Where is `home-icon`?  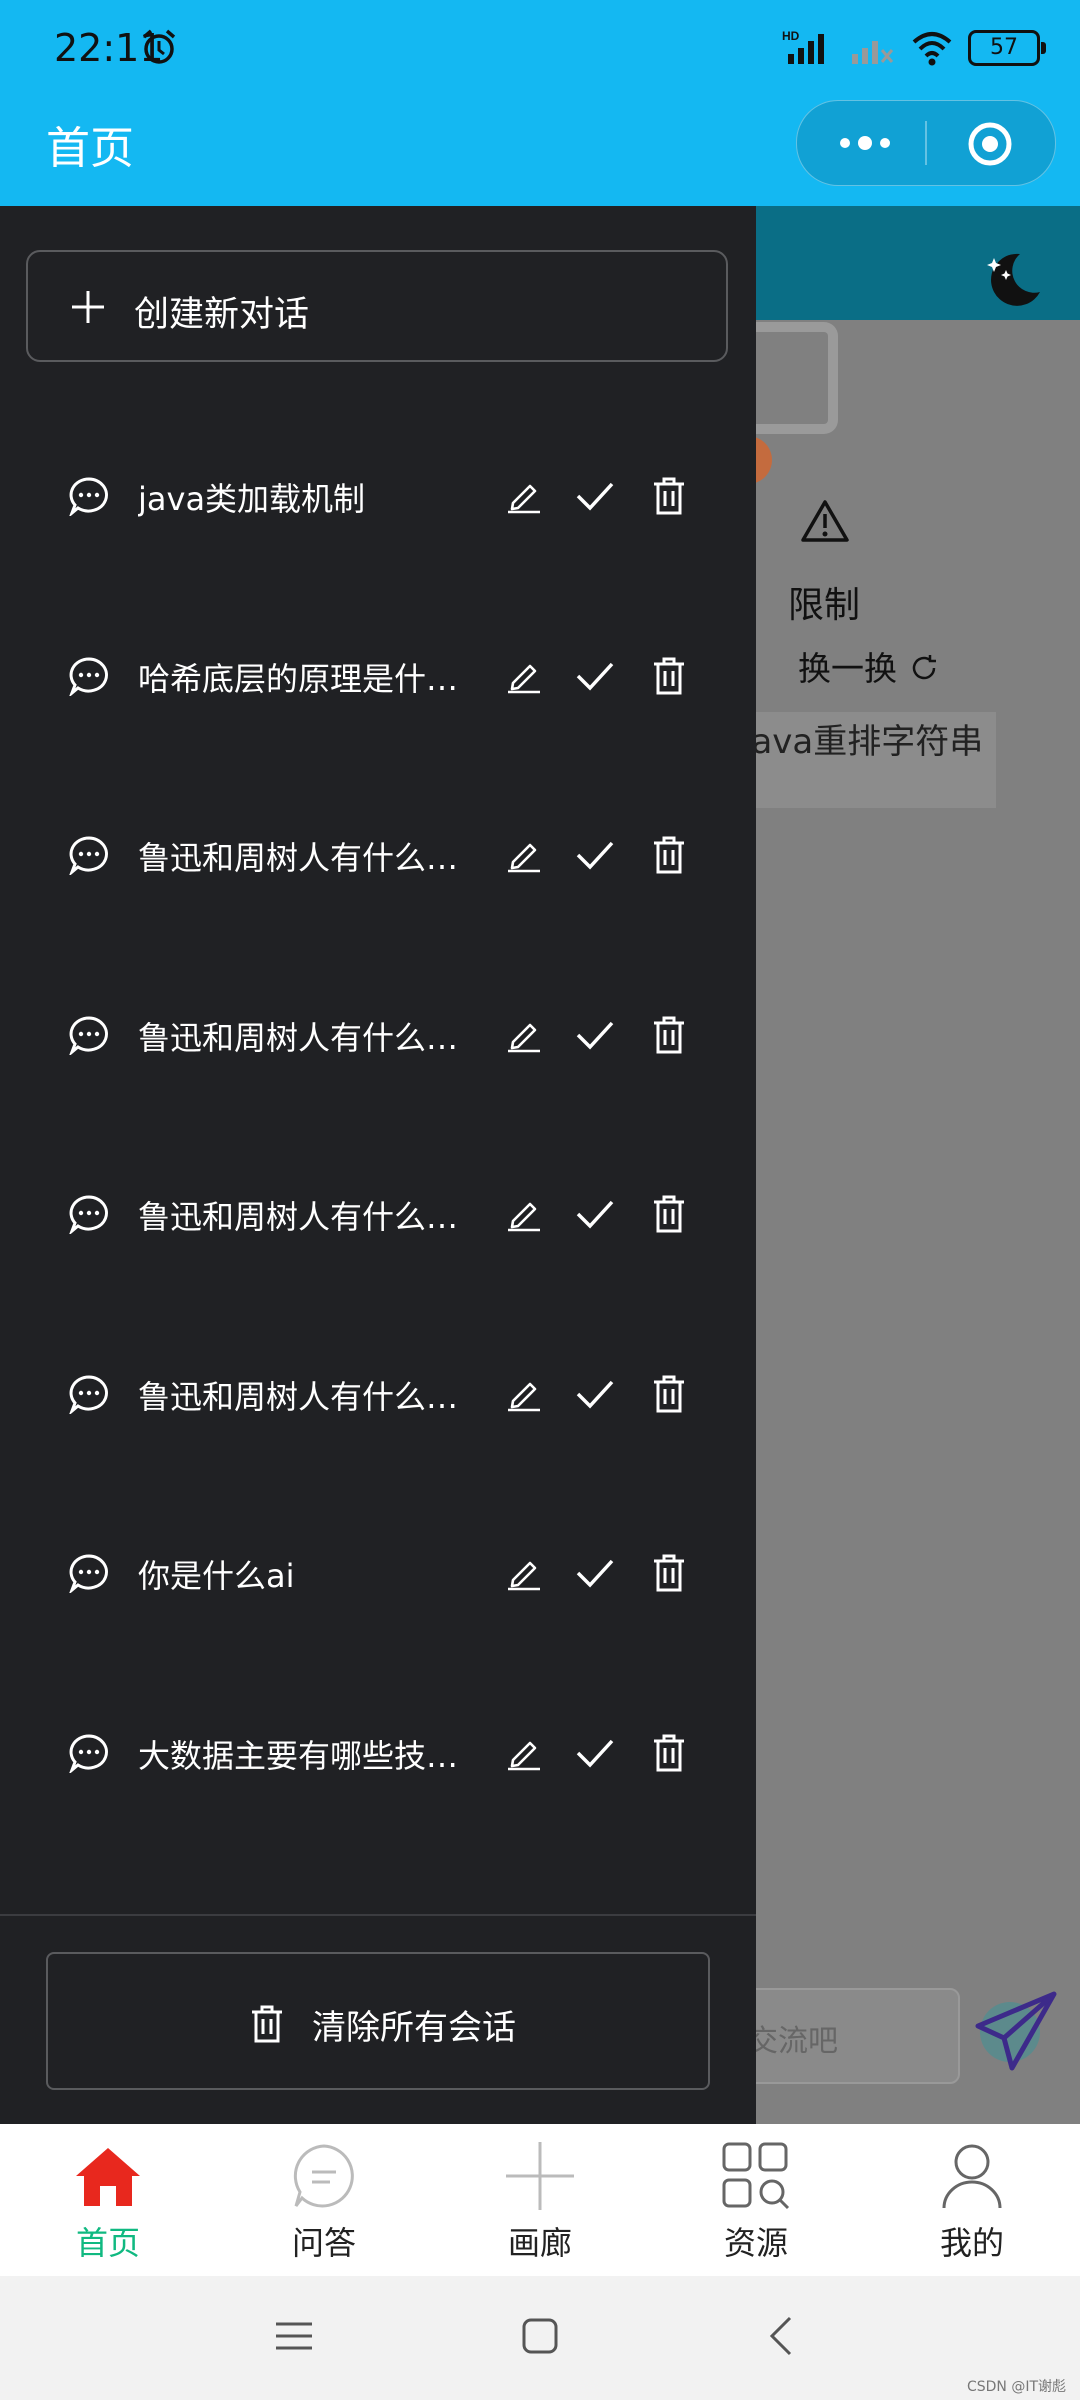
home-icon is located at coordinates (108, 2177).